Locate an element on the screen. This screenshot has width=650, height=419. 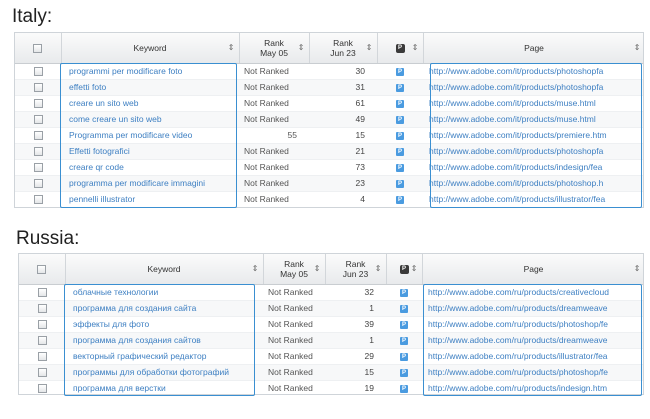
rank-jun-cell: 49 is located at coordinates (343, 119).